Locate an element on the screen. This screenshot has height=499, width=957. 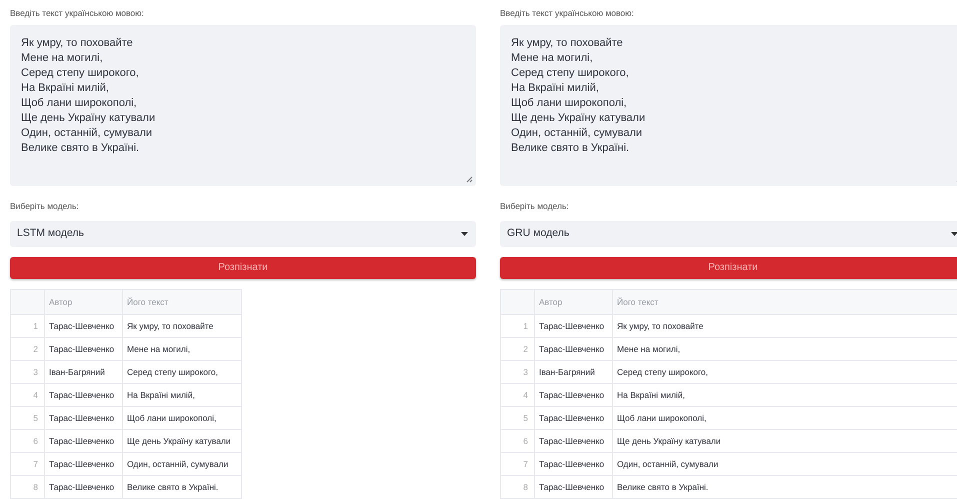
table-cell: Щоб лани широкополі, is located at coordinates (182, 418).